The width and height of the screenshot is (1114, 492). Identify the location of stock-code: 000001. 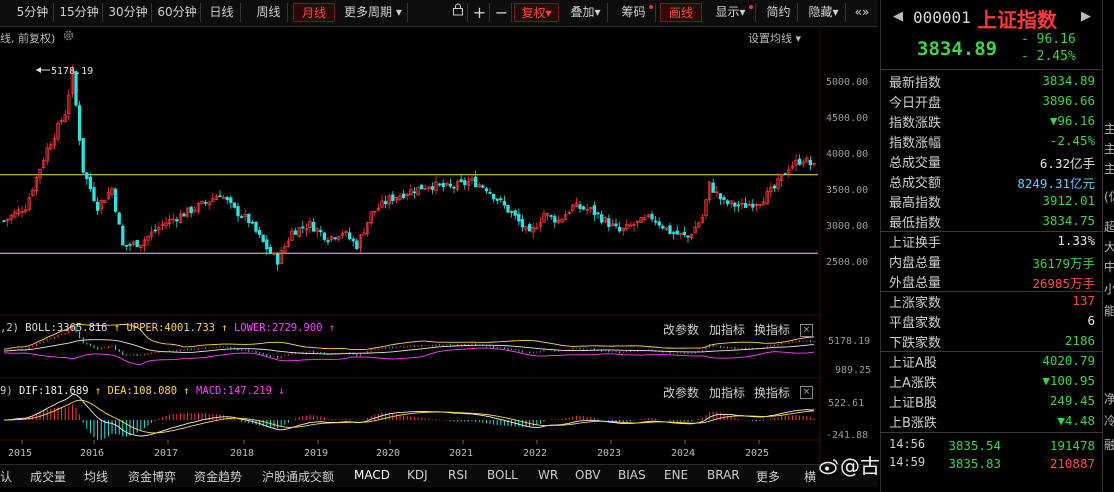
(942, 17).